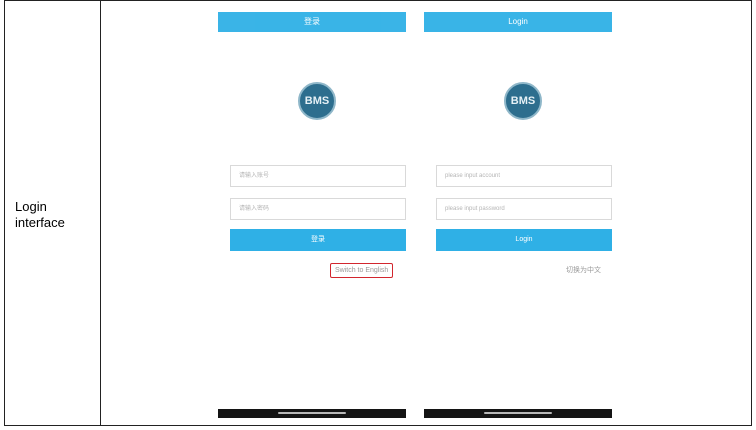 The image size is (756, 430). I want to click on row-label: Login interface, so click(40, 214).